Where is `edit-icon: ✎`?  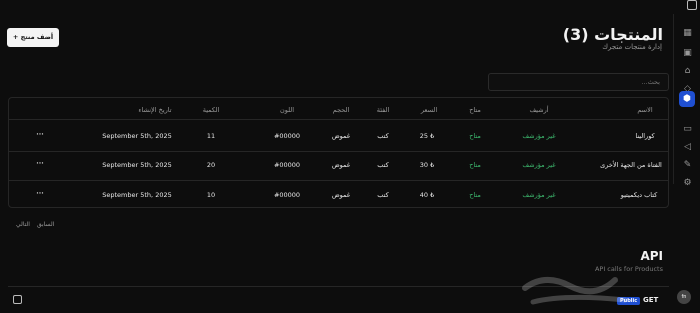 edit-icon: ✎ is located at coordinates (687, 165).